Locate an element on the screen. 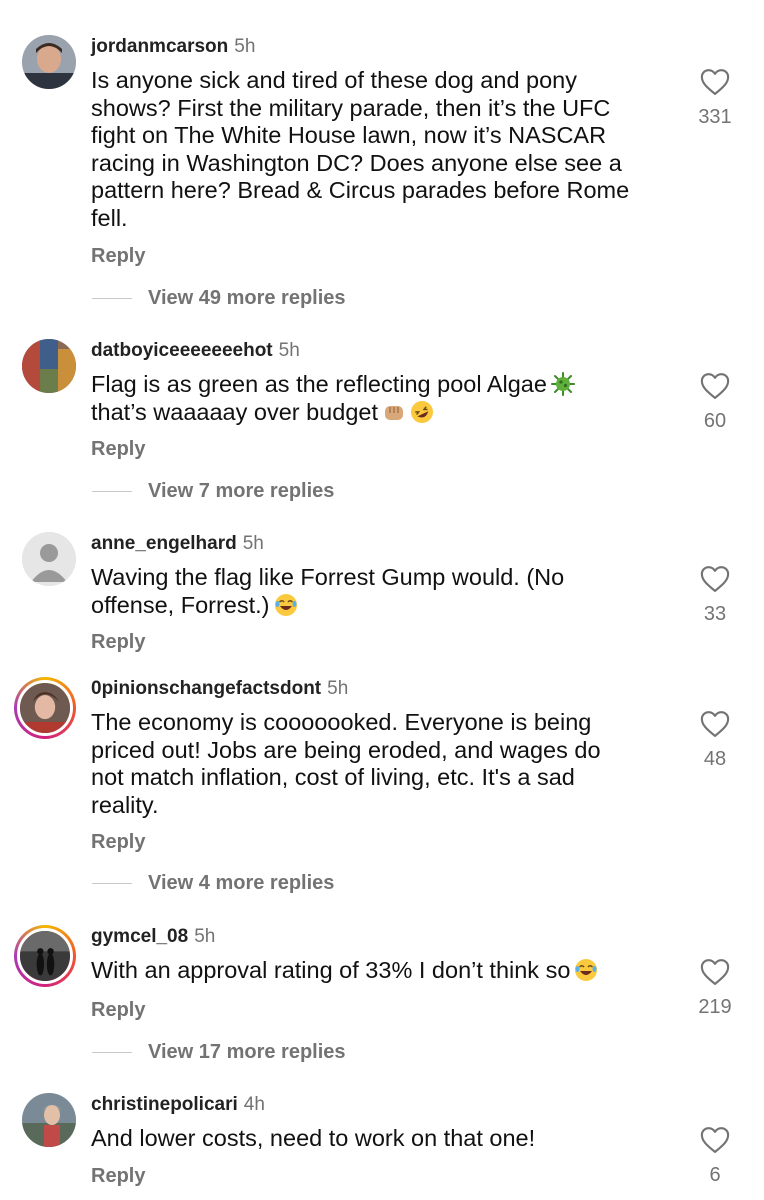  like-control: 219 is located at coordinates (715, 988).